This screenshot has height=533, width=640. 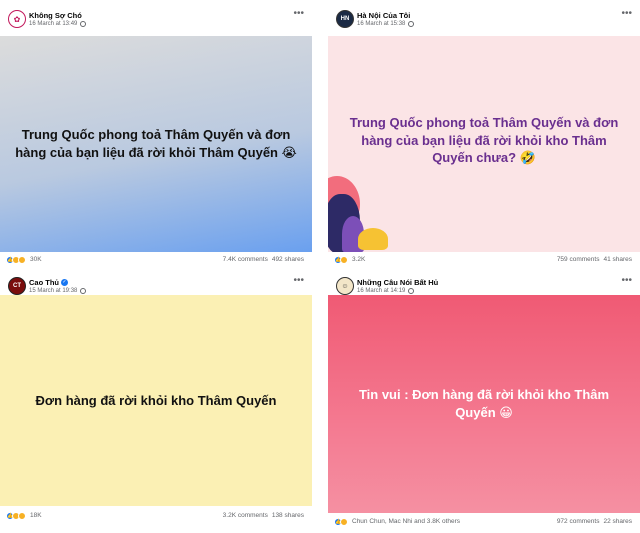 I want to click on post-footer: 👍 30K 7.4K comments 492 shares, so click(x=156, y=259).